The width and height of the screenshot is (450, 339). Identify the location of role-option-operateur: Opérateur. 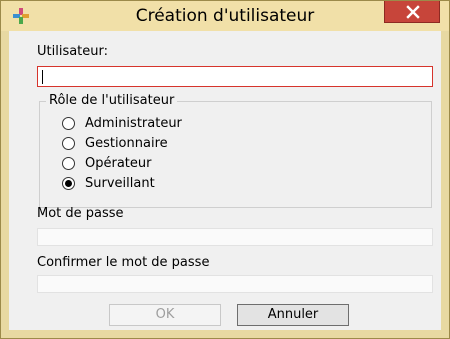
(106, 163).